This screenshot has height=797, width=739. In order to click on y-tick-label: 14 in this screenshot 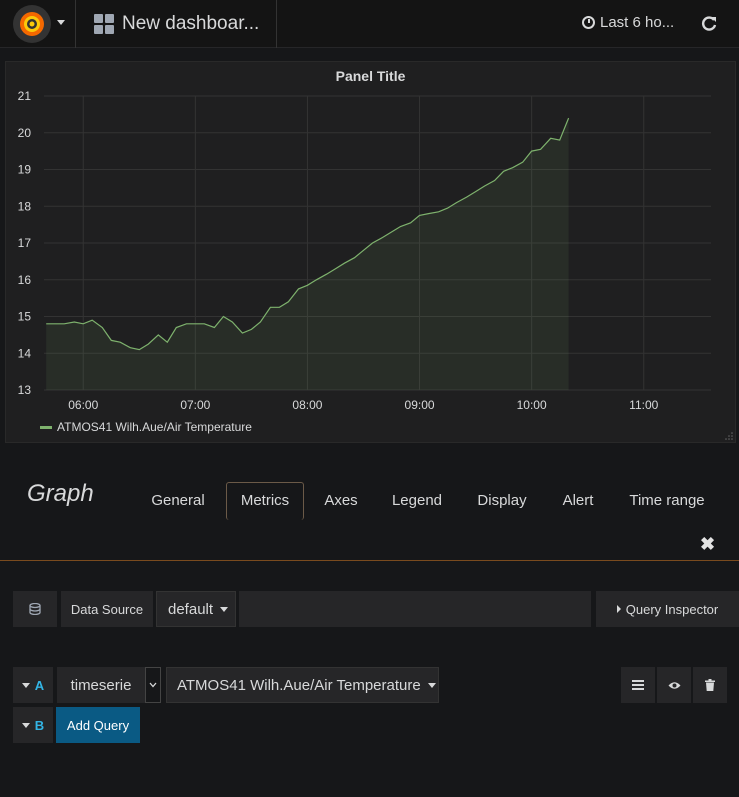, I will do `click(25, 353)`.